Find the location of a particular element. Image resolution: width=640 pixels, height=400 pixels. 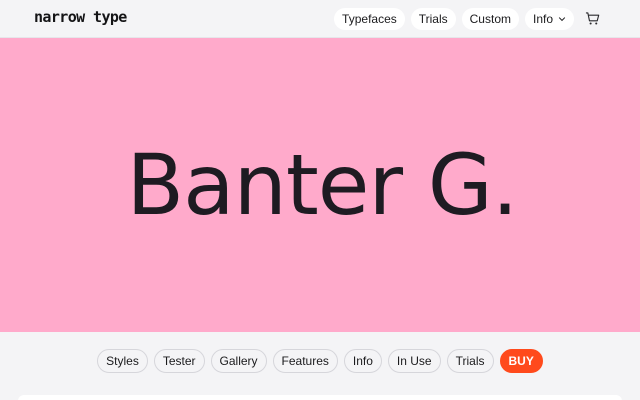

nav-custom: Custom is located at coordinates (490, 19).